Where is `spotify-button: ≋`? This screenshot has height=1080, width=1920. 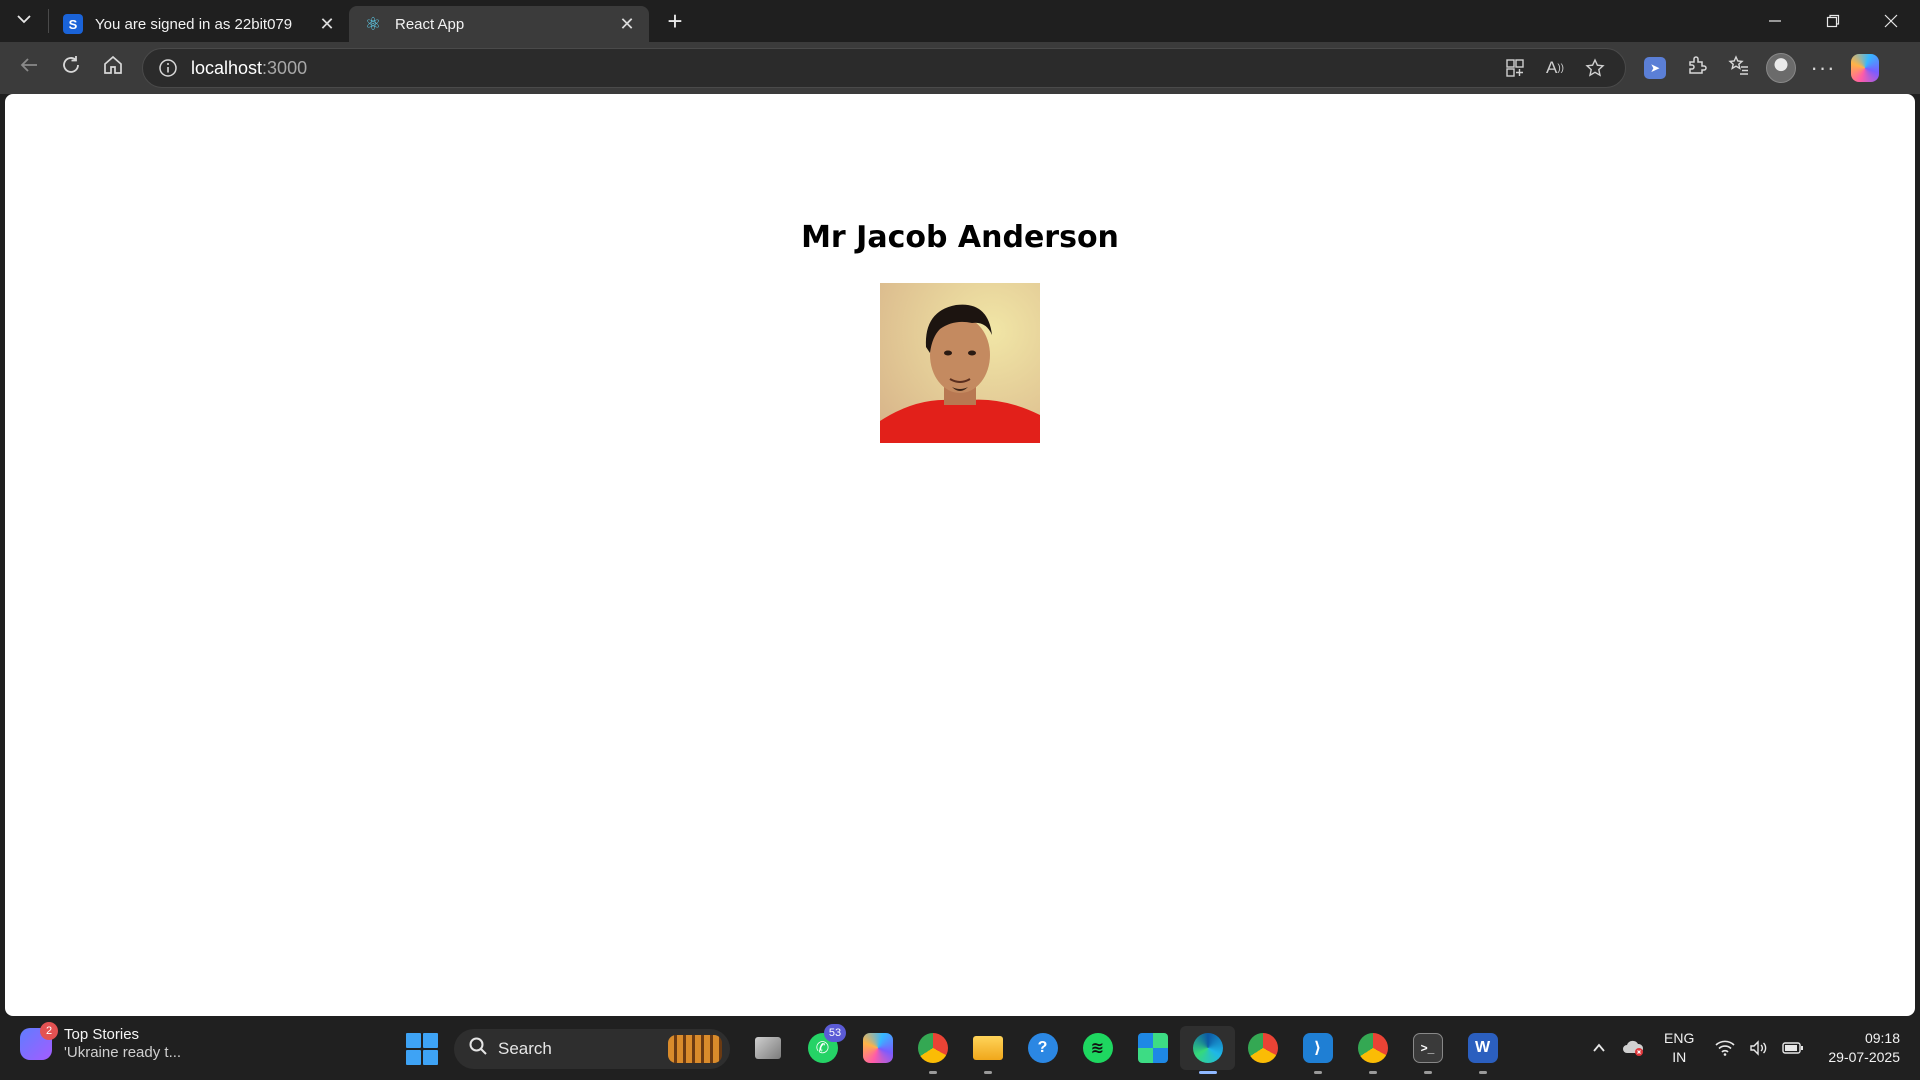
spotify-button: ≋ is located at coordinates (1097, 1048).